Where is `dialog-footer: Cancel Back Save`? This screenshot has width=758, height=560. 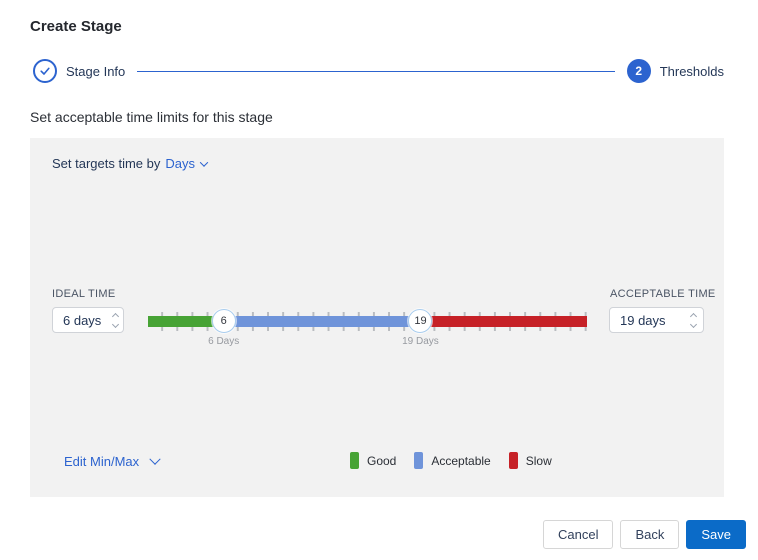
dialog-footer: Cancel Back Save is located at coordinates (644, 534).